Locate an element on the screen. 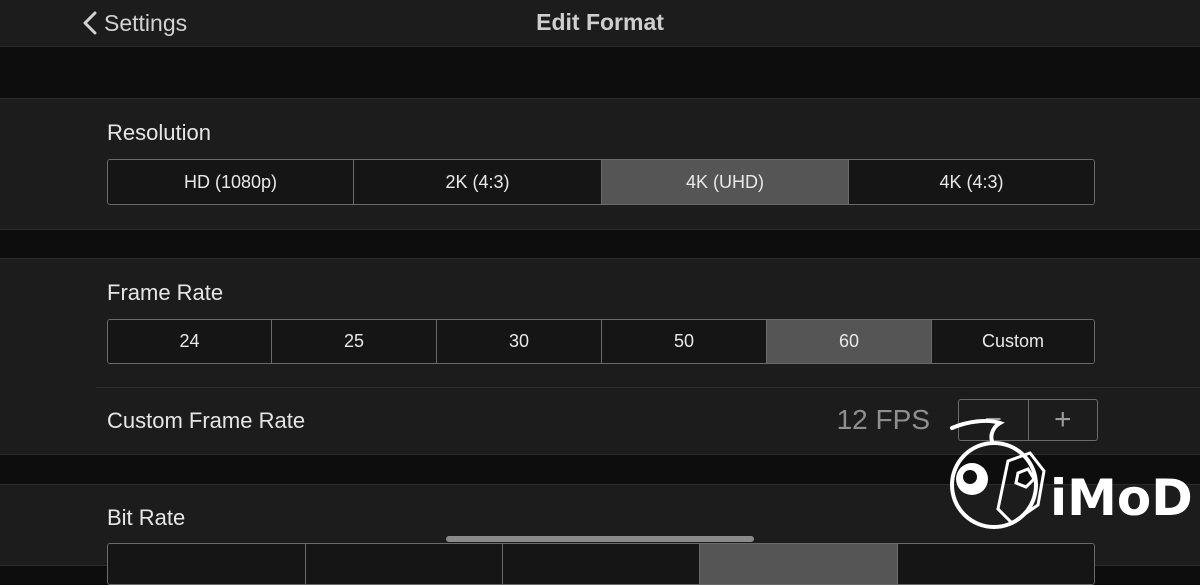  mascot-icon: iMoD is located at coordinates (1071, 473).